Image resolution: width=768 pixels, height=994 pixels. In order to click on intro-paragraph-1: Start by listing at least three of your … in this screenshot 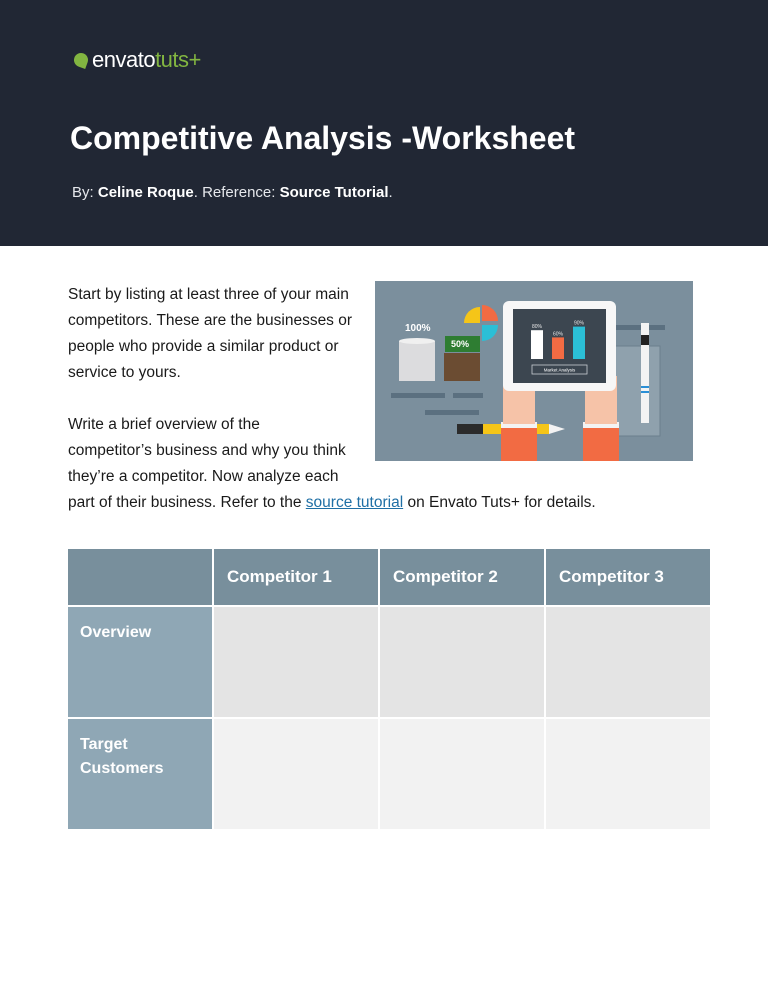, I will do `click(218, 334)`.